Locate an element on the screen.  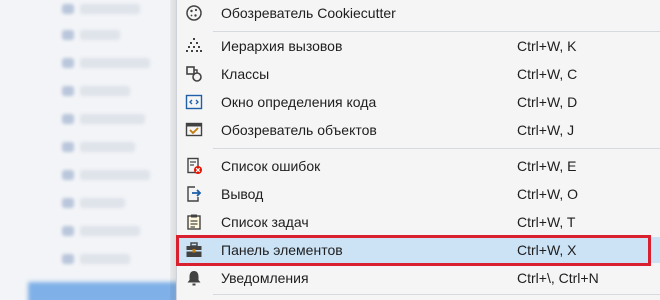
menu-item-label: Иерархия вызовов is located at coordinates (282, 46).